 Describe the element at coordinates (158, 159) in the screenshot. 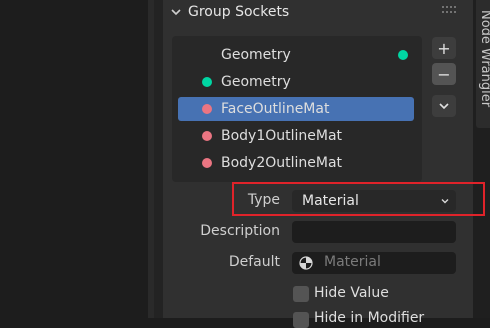

I see `sidebar-scroll-gutter` at that location.